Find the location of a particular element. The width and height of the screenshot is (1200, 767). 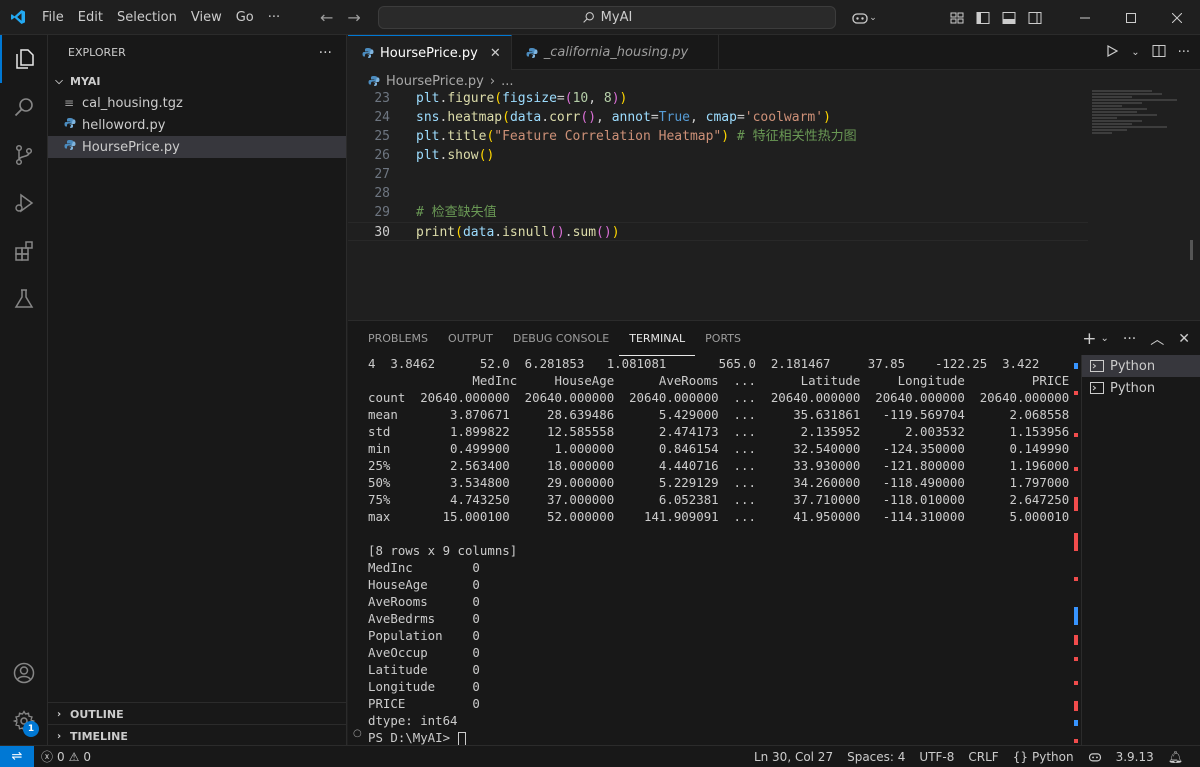

warning-count: 0 is located at coordinates (87, 756).